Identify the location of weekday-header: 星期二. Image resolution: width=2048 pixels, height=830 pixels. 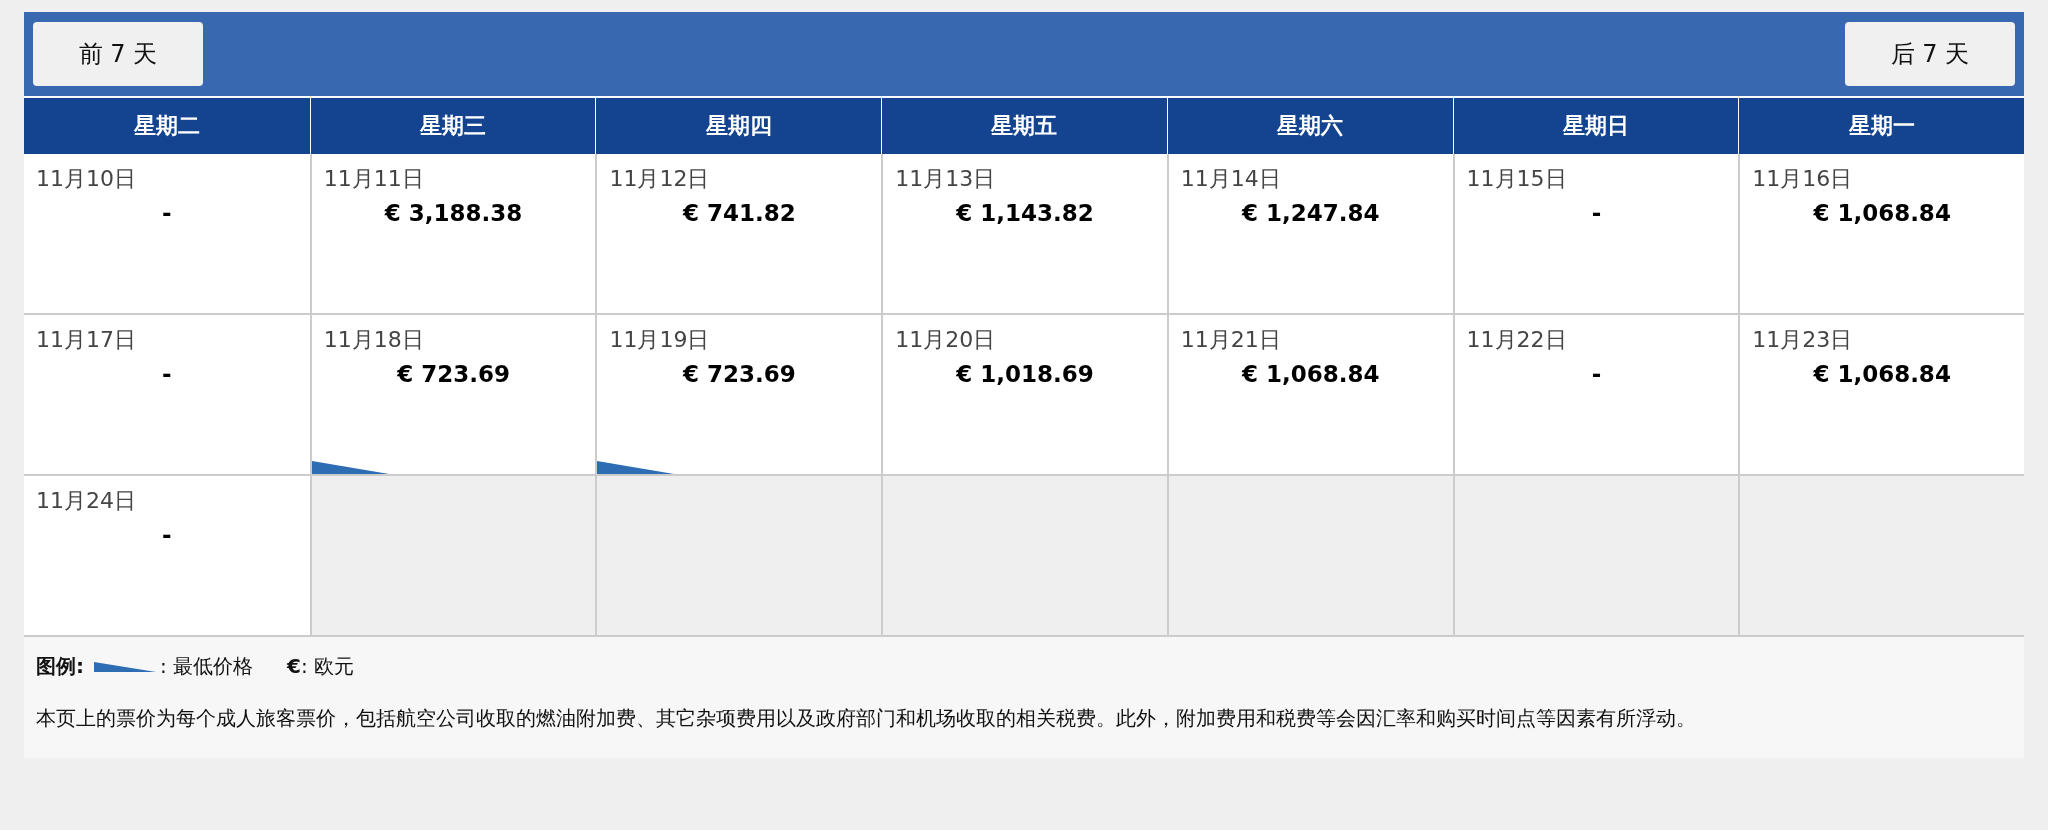
(167, 126).